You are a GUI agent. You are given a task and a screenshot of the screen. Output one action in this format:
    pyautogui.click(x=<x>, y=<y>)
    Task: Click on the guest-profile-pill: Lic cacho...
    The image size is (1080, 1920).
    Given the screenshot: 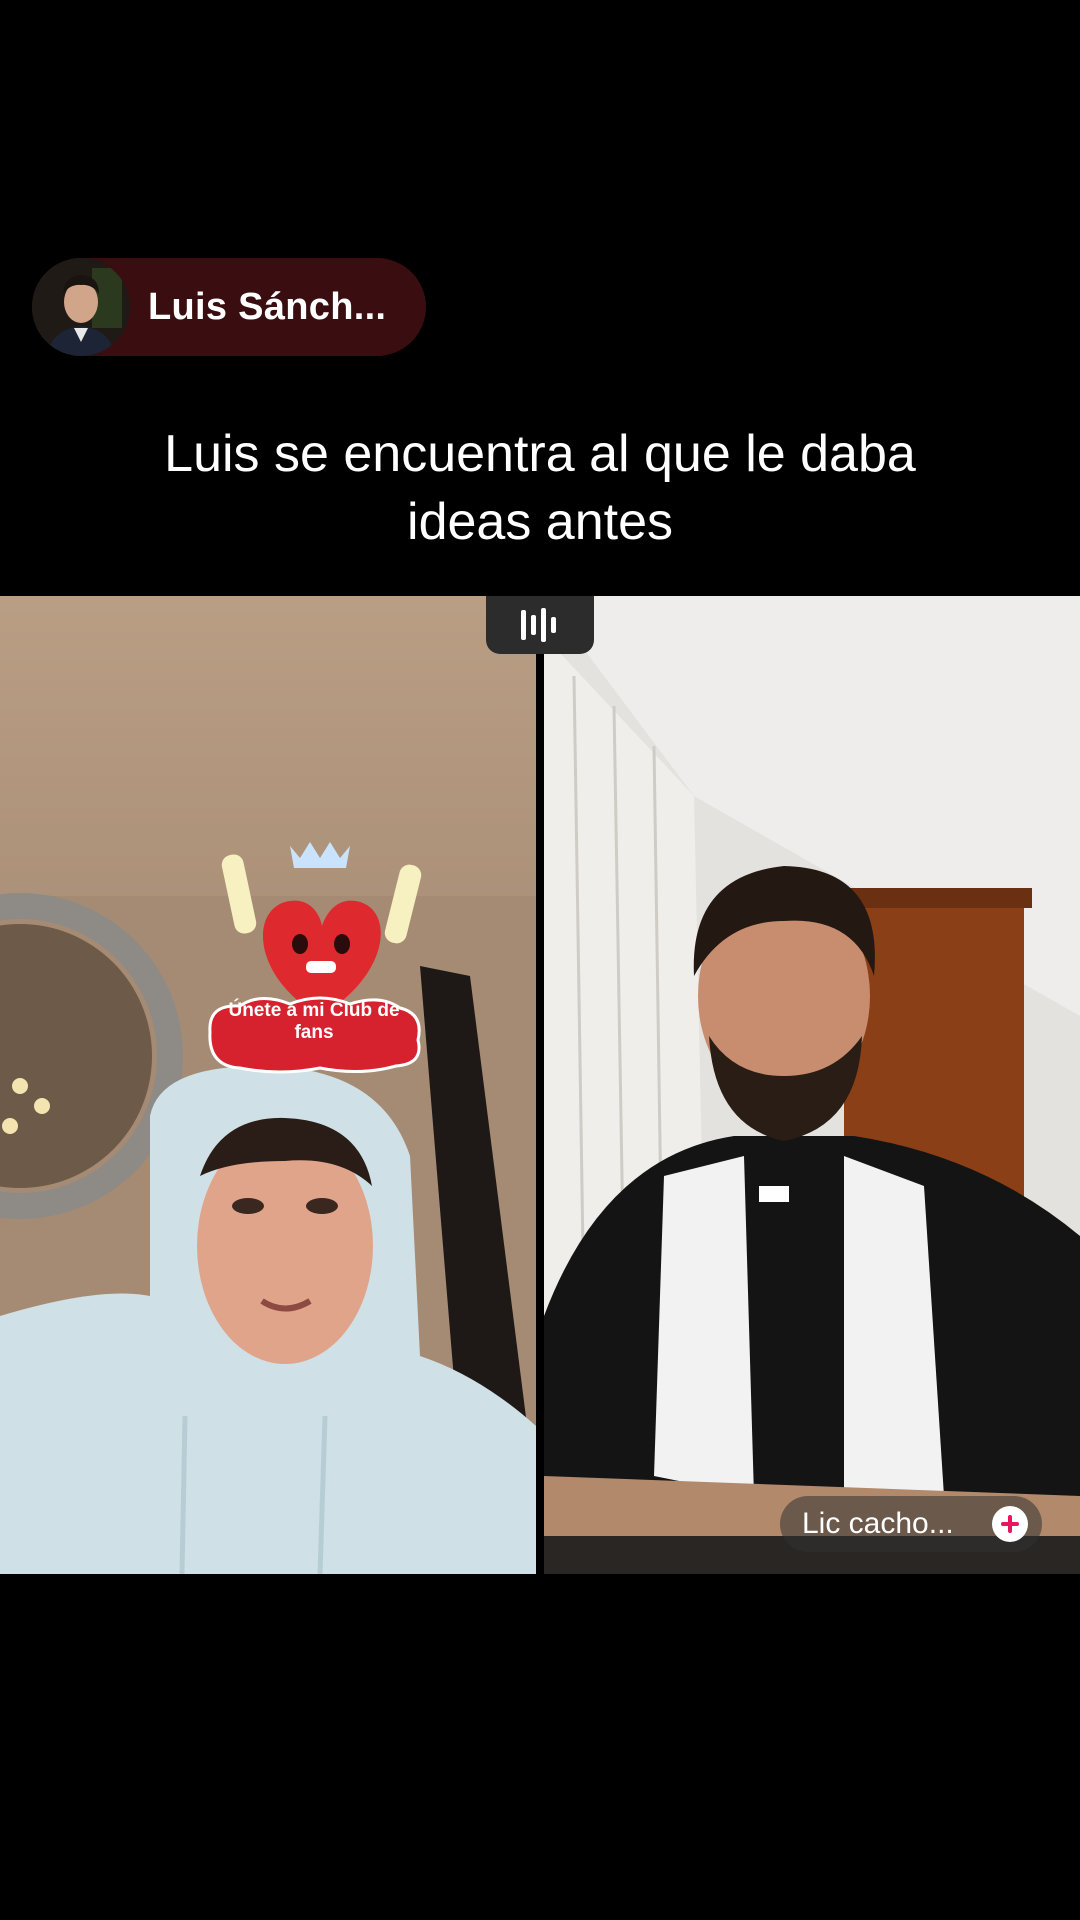 What is the action you would take?
    pyautogui.click(x=911, y=1524)
    